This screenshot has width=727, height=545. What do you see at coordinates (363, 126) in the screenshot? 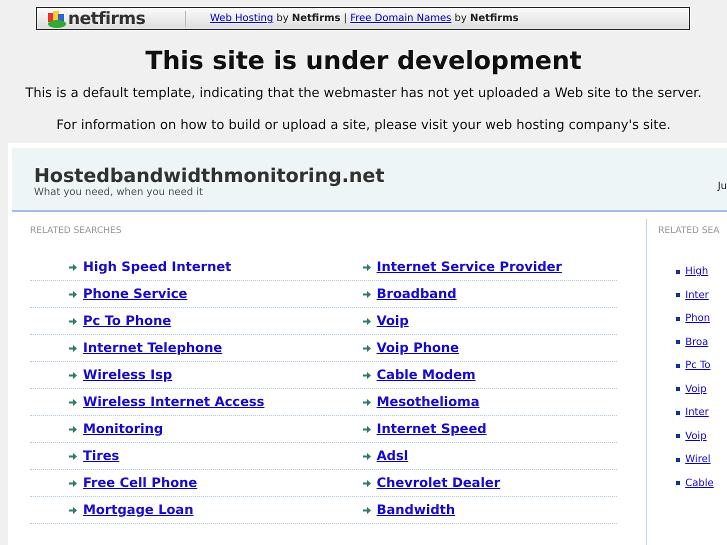
I see `notice-text: For information on how to build or upload a site, please visit your web hosting company's site.` at bounding box center [363, 126].